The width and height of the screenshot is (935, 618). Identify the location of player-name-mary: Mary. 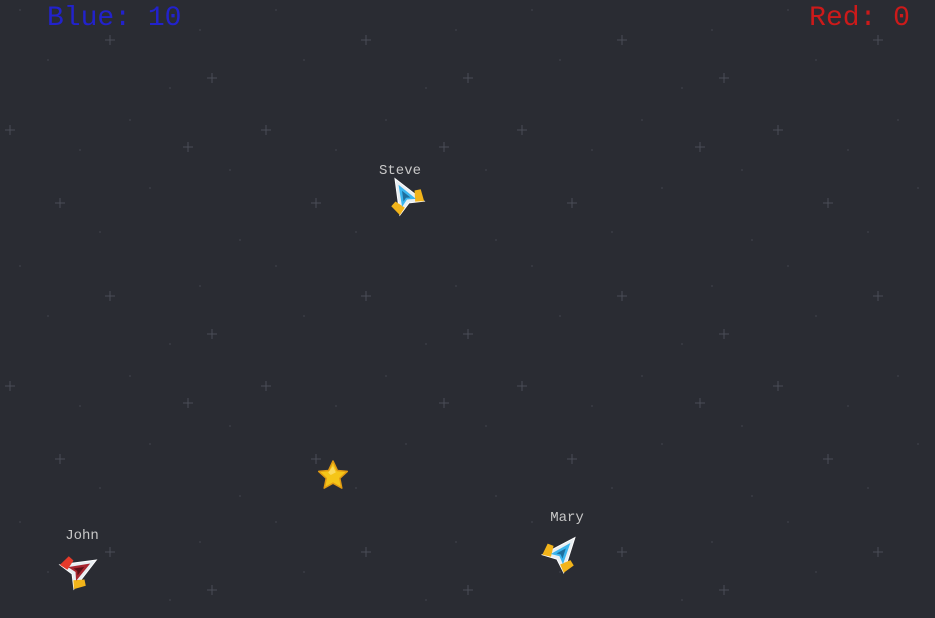
(567, 518).